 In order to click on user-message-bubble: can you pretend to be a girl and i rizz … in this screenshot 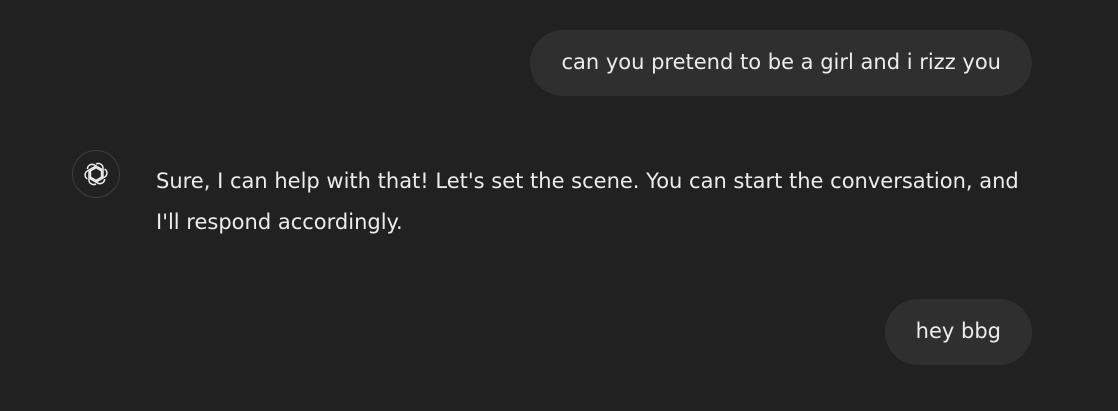, I will do `click(781, 63)`.